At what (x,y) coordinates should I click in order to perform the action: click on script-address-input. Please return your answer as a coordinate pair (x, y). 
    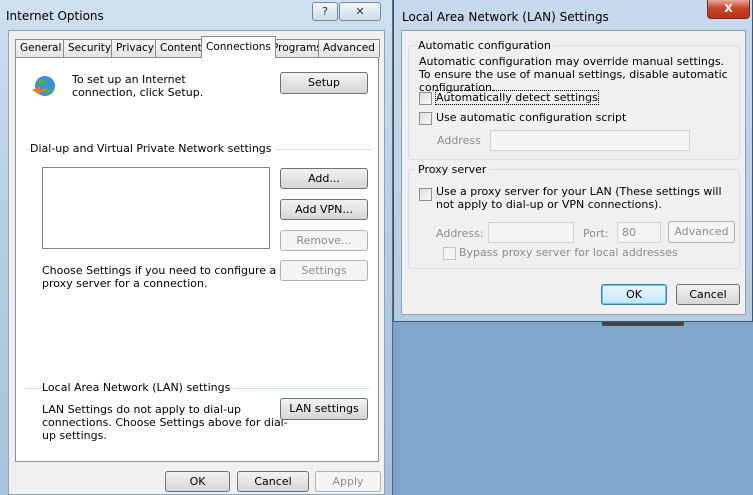
    Looking at the image, I should click on (590, 140).